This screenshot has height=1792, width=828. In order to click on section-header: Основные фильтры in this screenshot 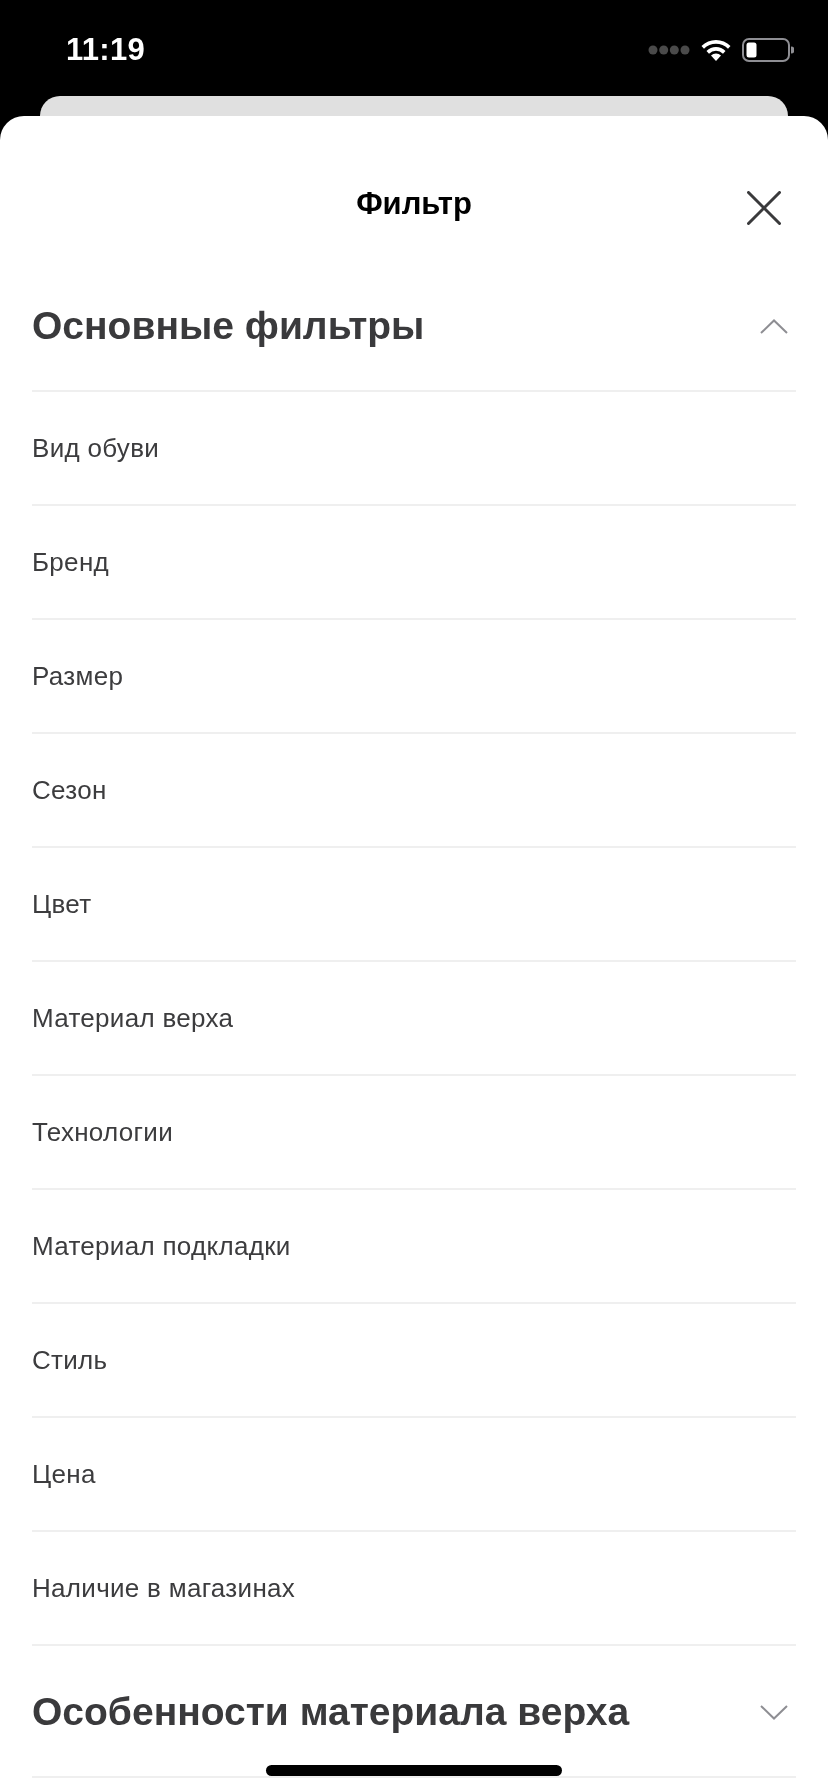, I will do `click(414, 342)`.